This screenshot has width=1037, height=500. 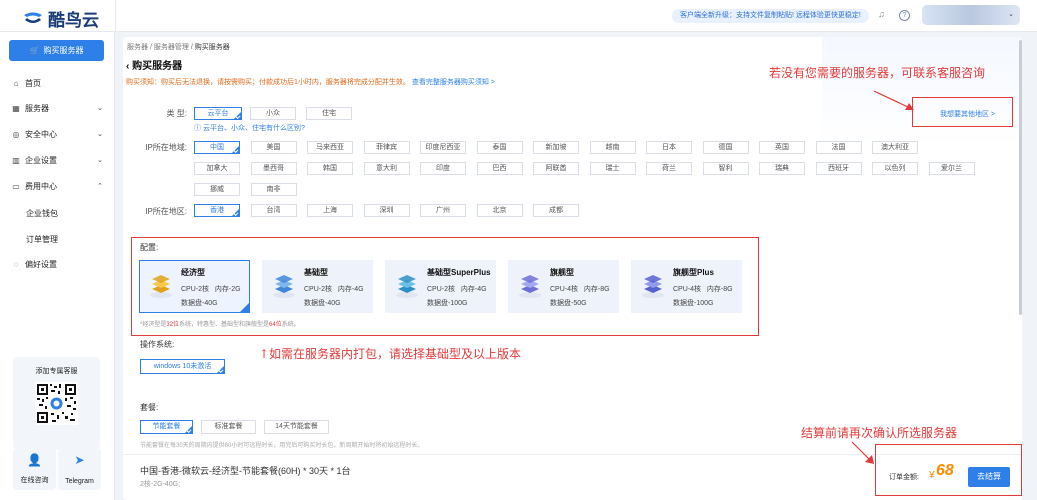 What do you see at coordinates (330, 147) in the screenshot?
I see `country-option: 马来西亚` at bounding box center [330, 147].